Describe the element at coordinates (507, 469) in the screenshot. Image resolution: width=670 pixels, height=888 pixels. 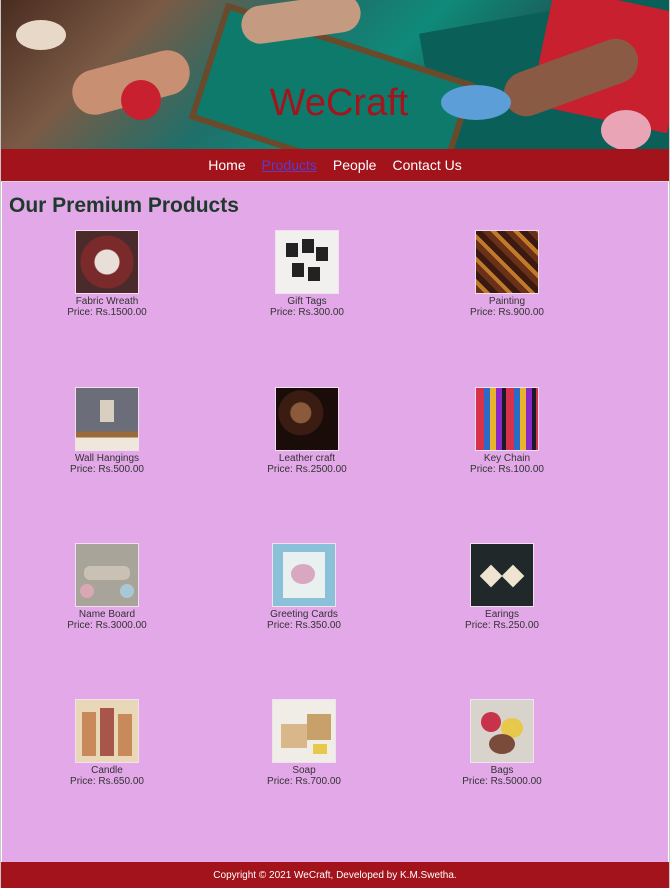
I see `product-price: Price: Rs.100.00` at that location.